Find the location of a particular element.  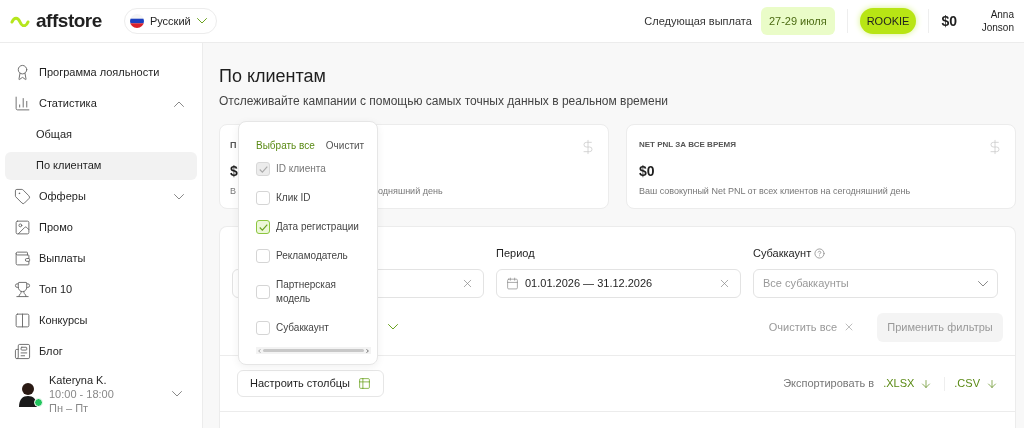

columns-icon is located at coordinates (22, 320).